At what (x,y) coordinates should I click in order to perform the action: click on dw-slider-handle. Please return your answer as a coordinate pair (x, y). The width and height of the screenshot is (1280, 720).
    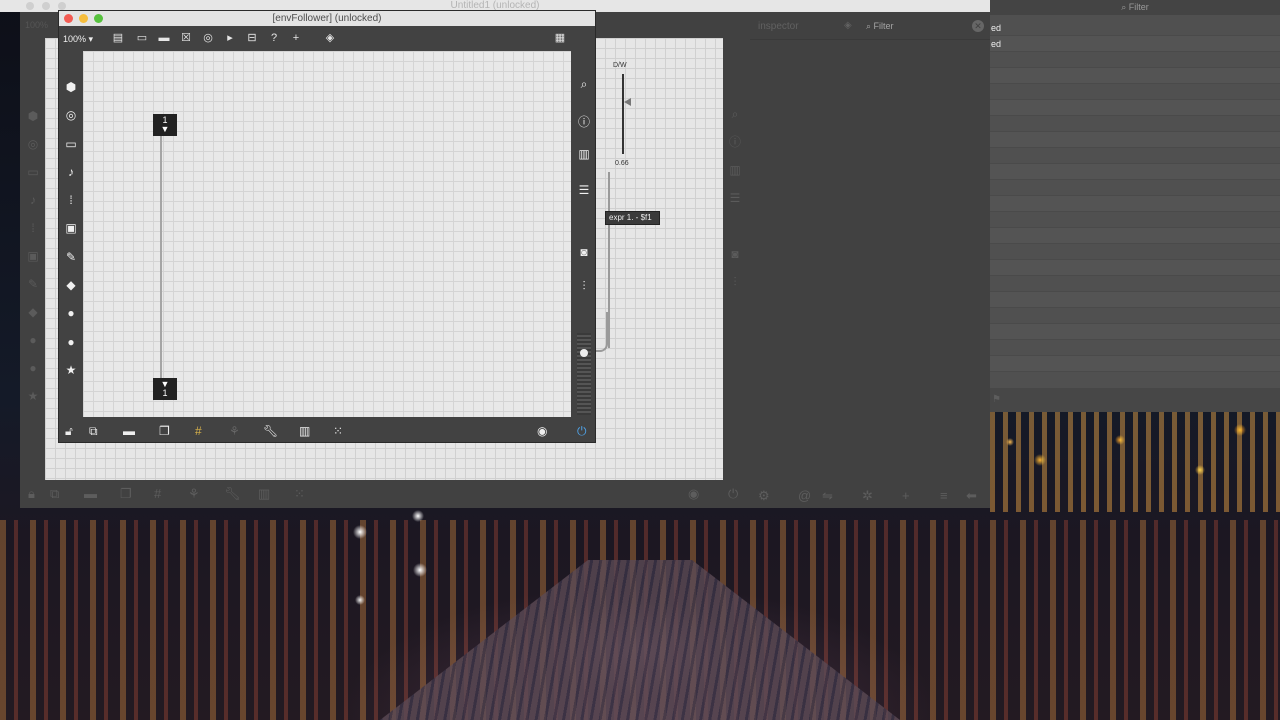
    Looking at the image, I should click on (627, 102).